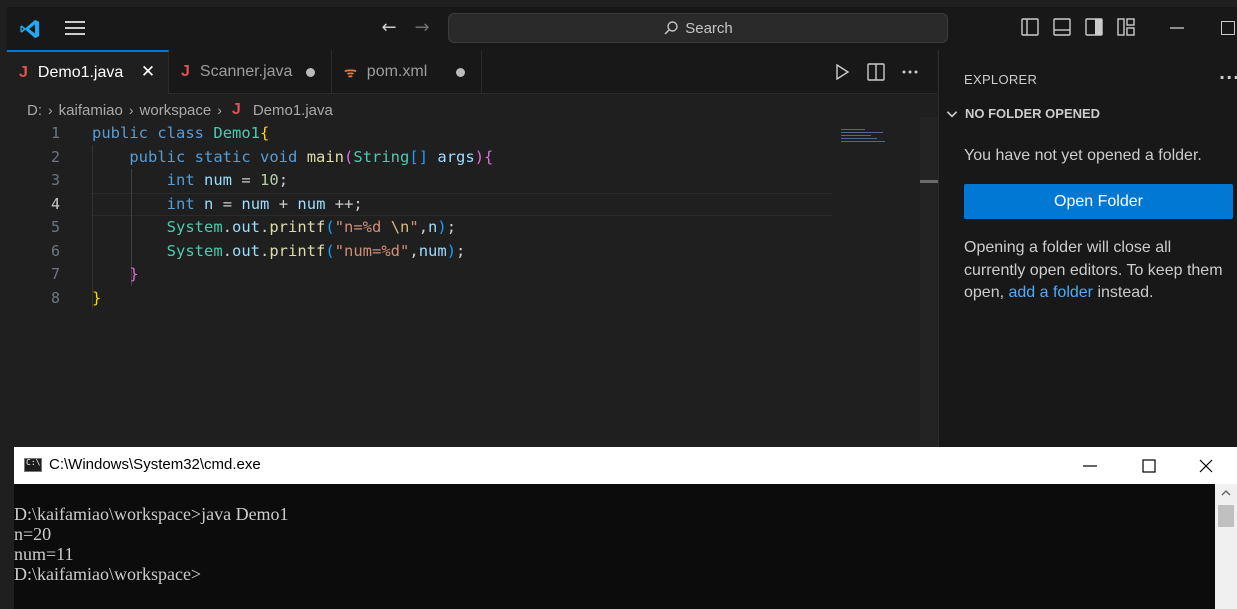 This screenshot has height=609, width=1237. I want to click on tab-demo1-java: J Demo1.java ✕, so click(88, 72).